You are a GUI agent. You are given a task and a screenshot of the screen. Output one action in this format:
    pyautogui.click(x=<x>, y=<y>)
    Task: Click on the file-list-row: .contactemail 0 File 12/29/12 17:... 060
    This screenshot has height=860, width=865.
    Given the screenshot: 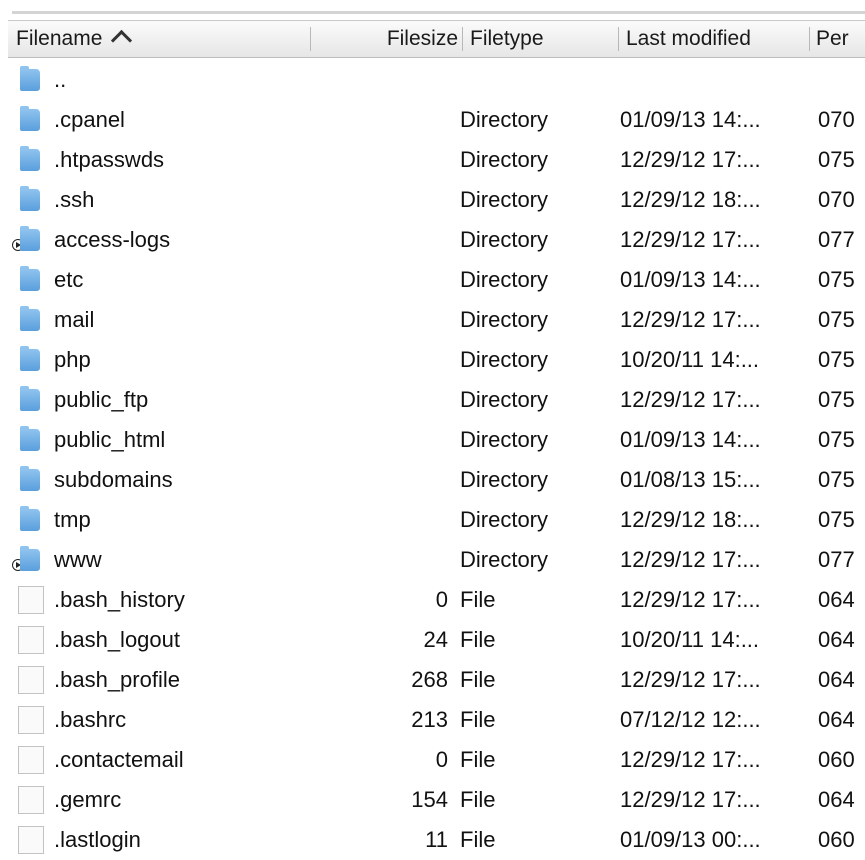 What is the action you would take?
    pyautogui.click(x=436, y=760)
    